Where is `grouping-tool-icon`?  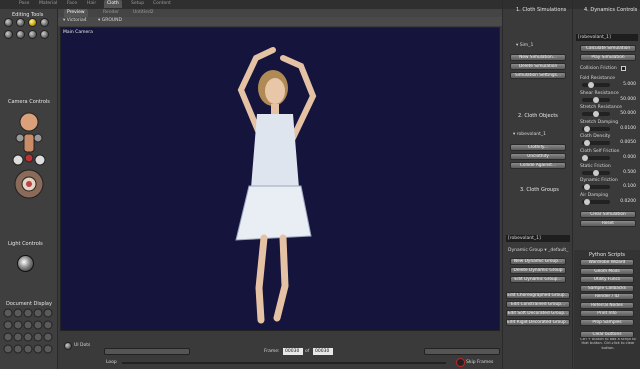
grouping-tool-icon is located at coordinates (44, 34).